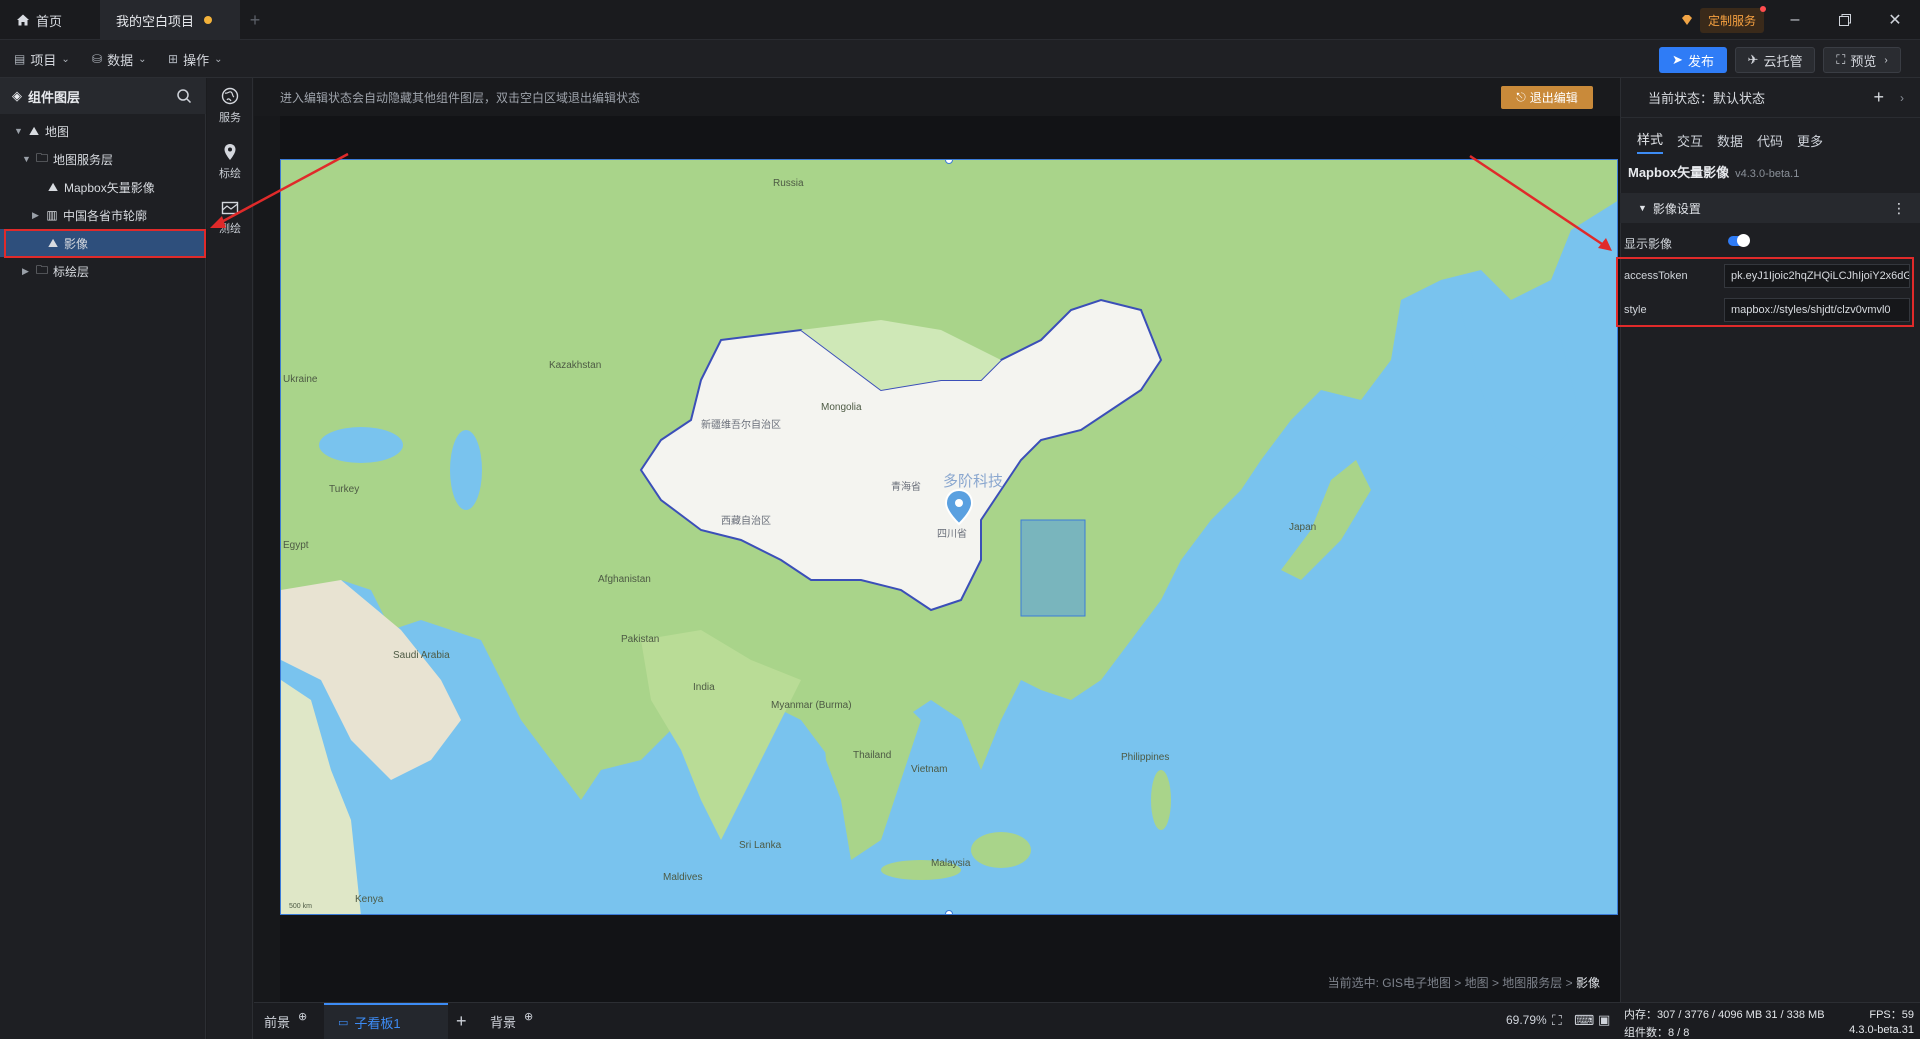 The height and width of the screenshot is (1039, 1920). Describe the element at coordinates (1690, 140) in the screenshot. I see `tab-interaction: 交互` at that location.